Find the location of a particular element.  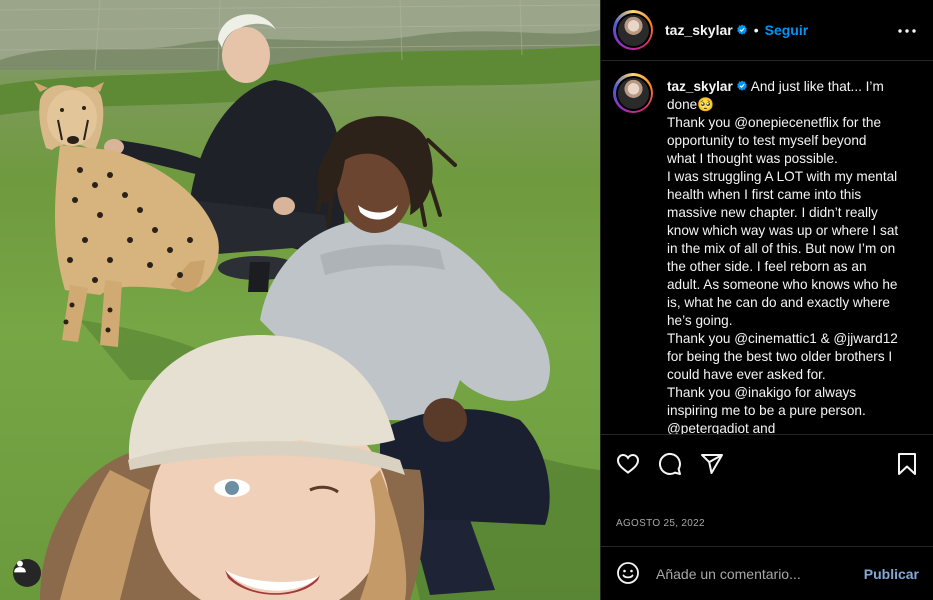

caption-author-avatar is located at coordinates (633, 93).